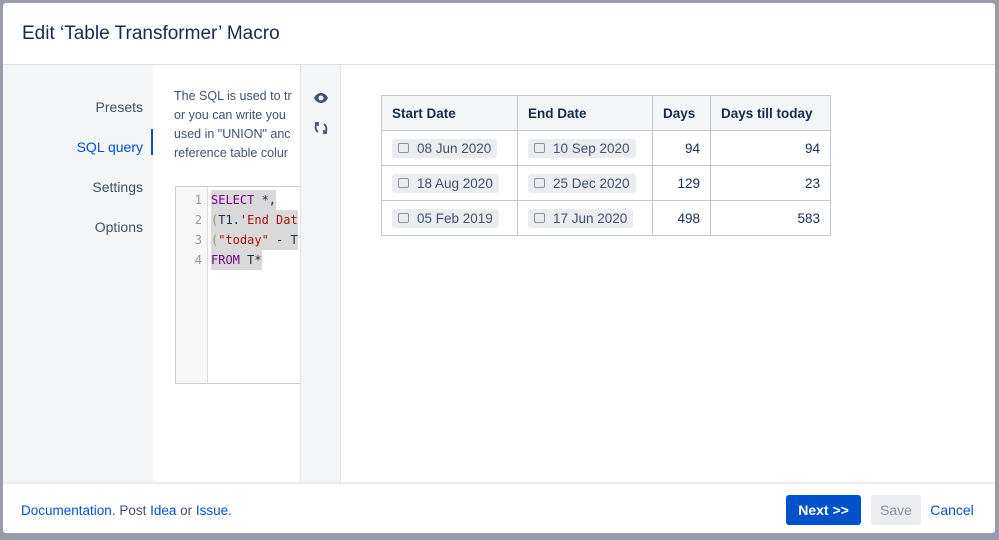  What do you see at coordinates (591, 183) in the screenshot?
I see `date-text: 25 Dec 2020` at bounding box center [591, 183].